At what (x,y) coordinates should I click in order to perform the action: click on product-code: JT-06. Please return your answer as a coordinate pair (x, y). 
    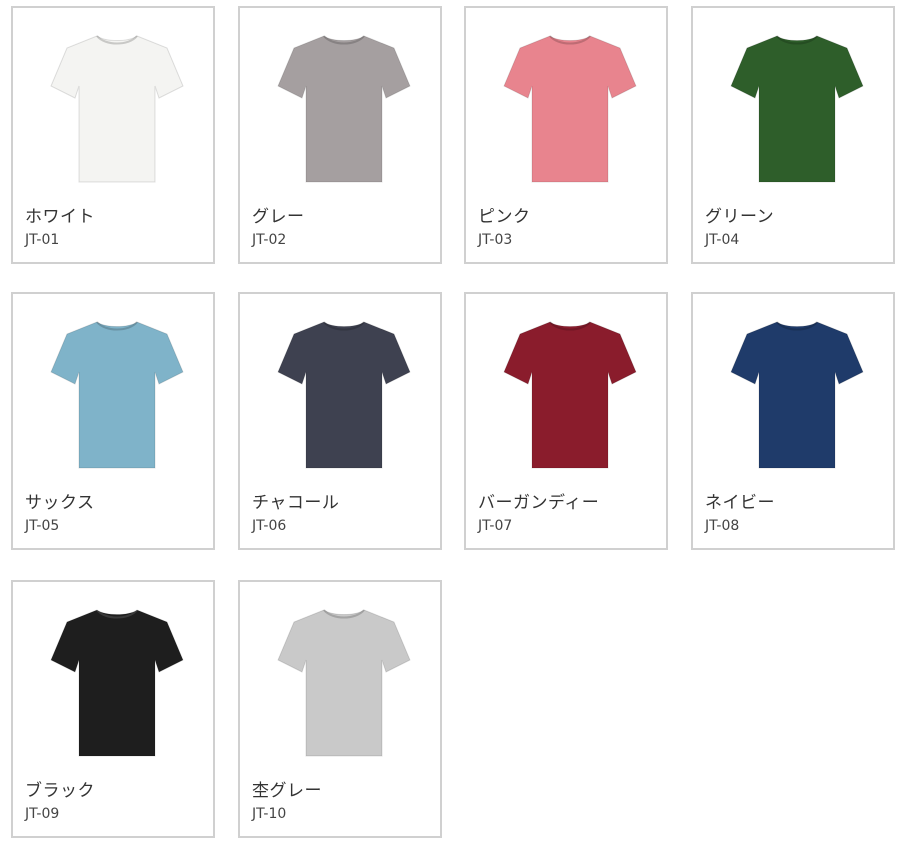
    Looking at the image, I should click on (269, 526).